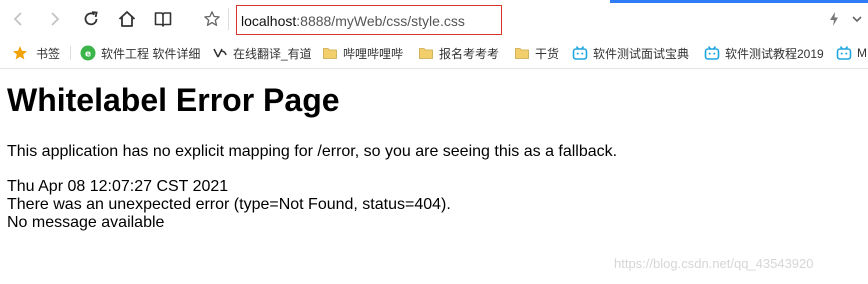 This screenshot has width=868, height=284. What do you see at coordinates (739, 1) in the screenshot?
I see `loading-accent-bar` at bounding box center [739, 1].